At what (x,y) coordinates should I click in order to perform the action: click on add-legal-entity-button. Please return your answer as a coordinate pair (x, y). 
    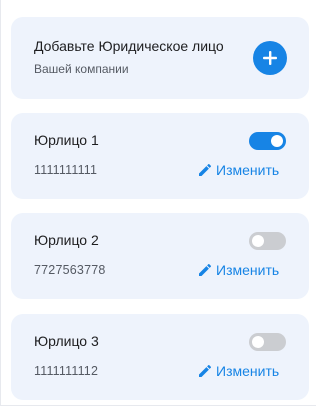
    Looking at the image, I should click on (270, 58).